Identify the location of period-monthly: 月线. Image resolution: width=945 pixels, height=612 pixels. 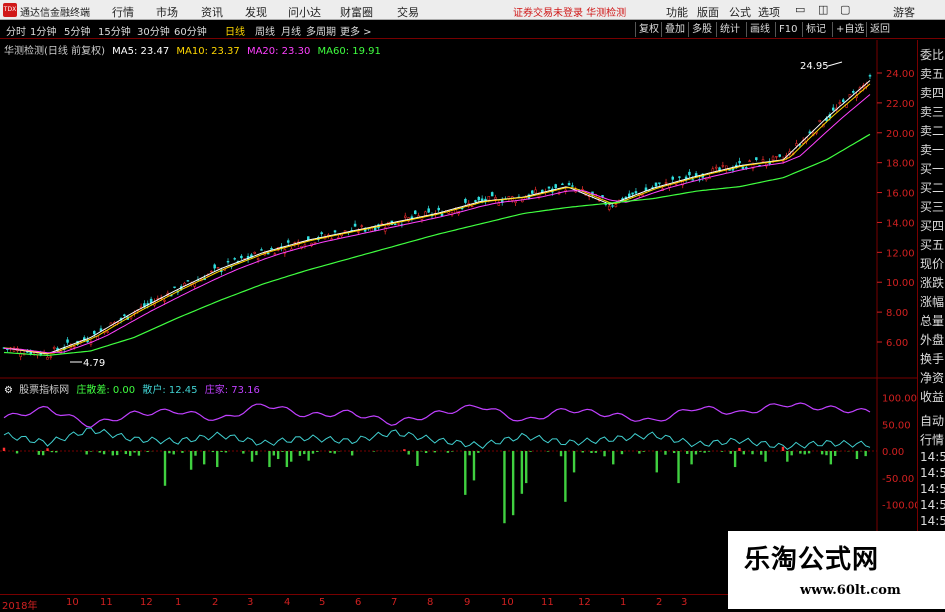
(291, 30).